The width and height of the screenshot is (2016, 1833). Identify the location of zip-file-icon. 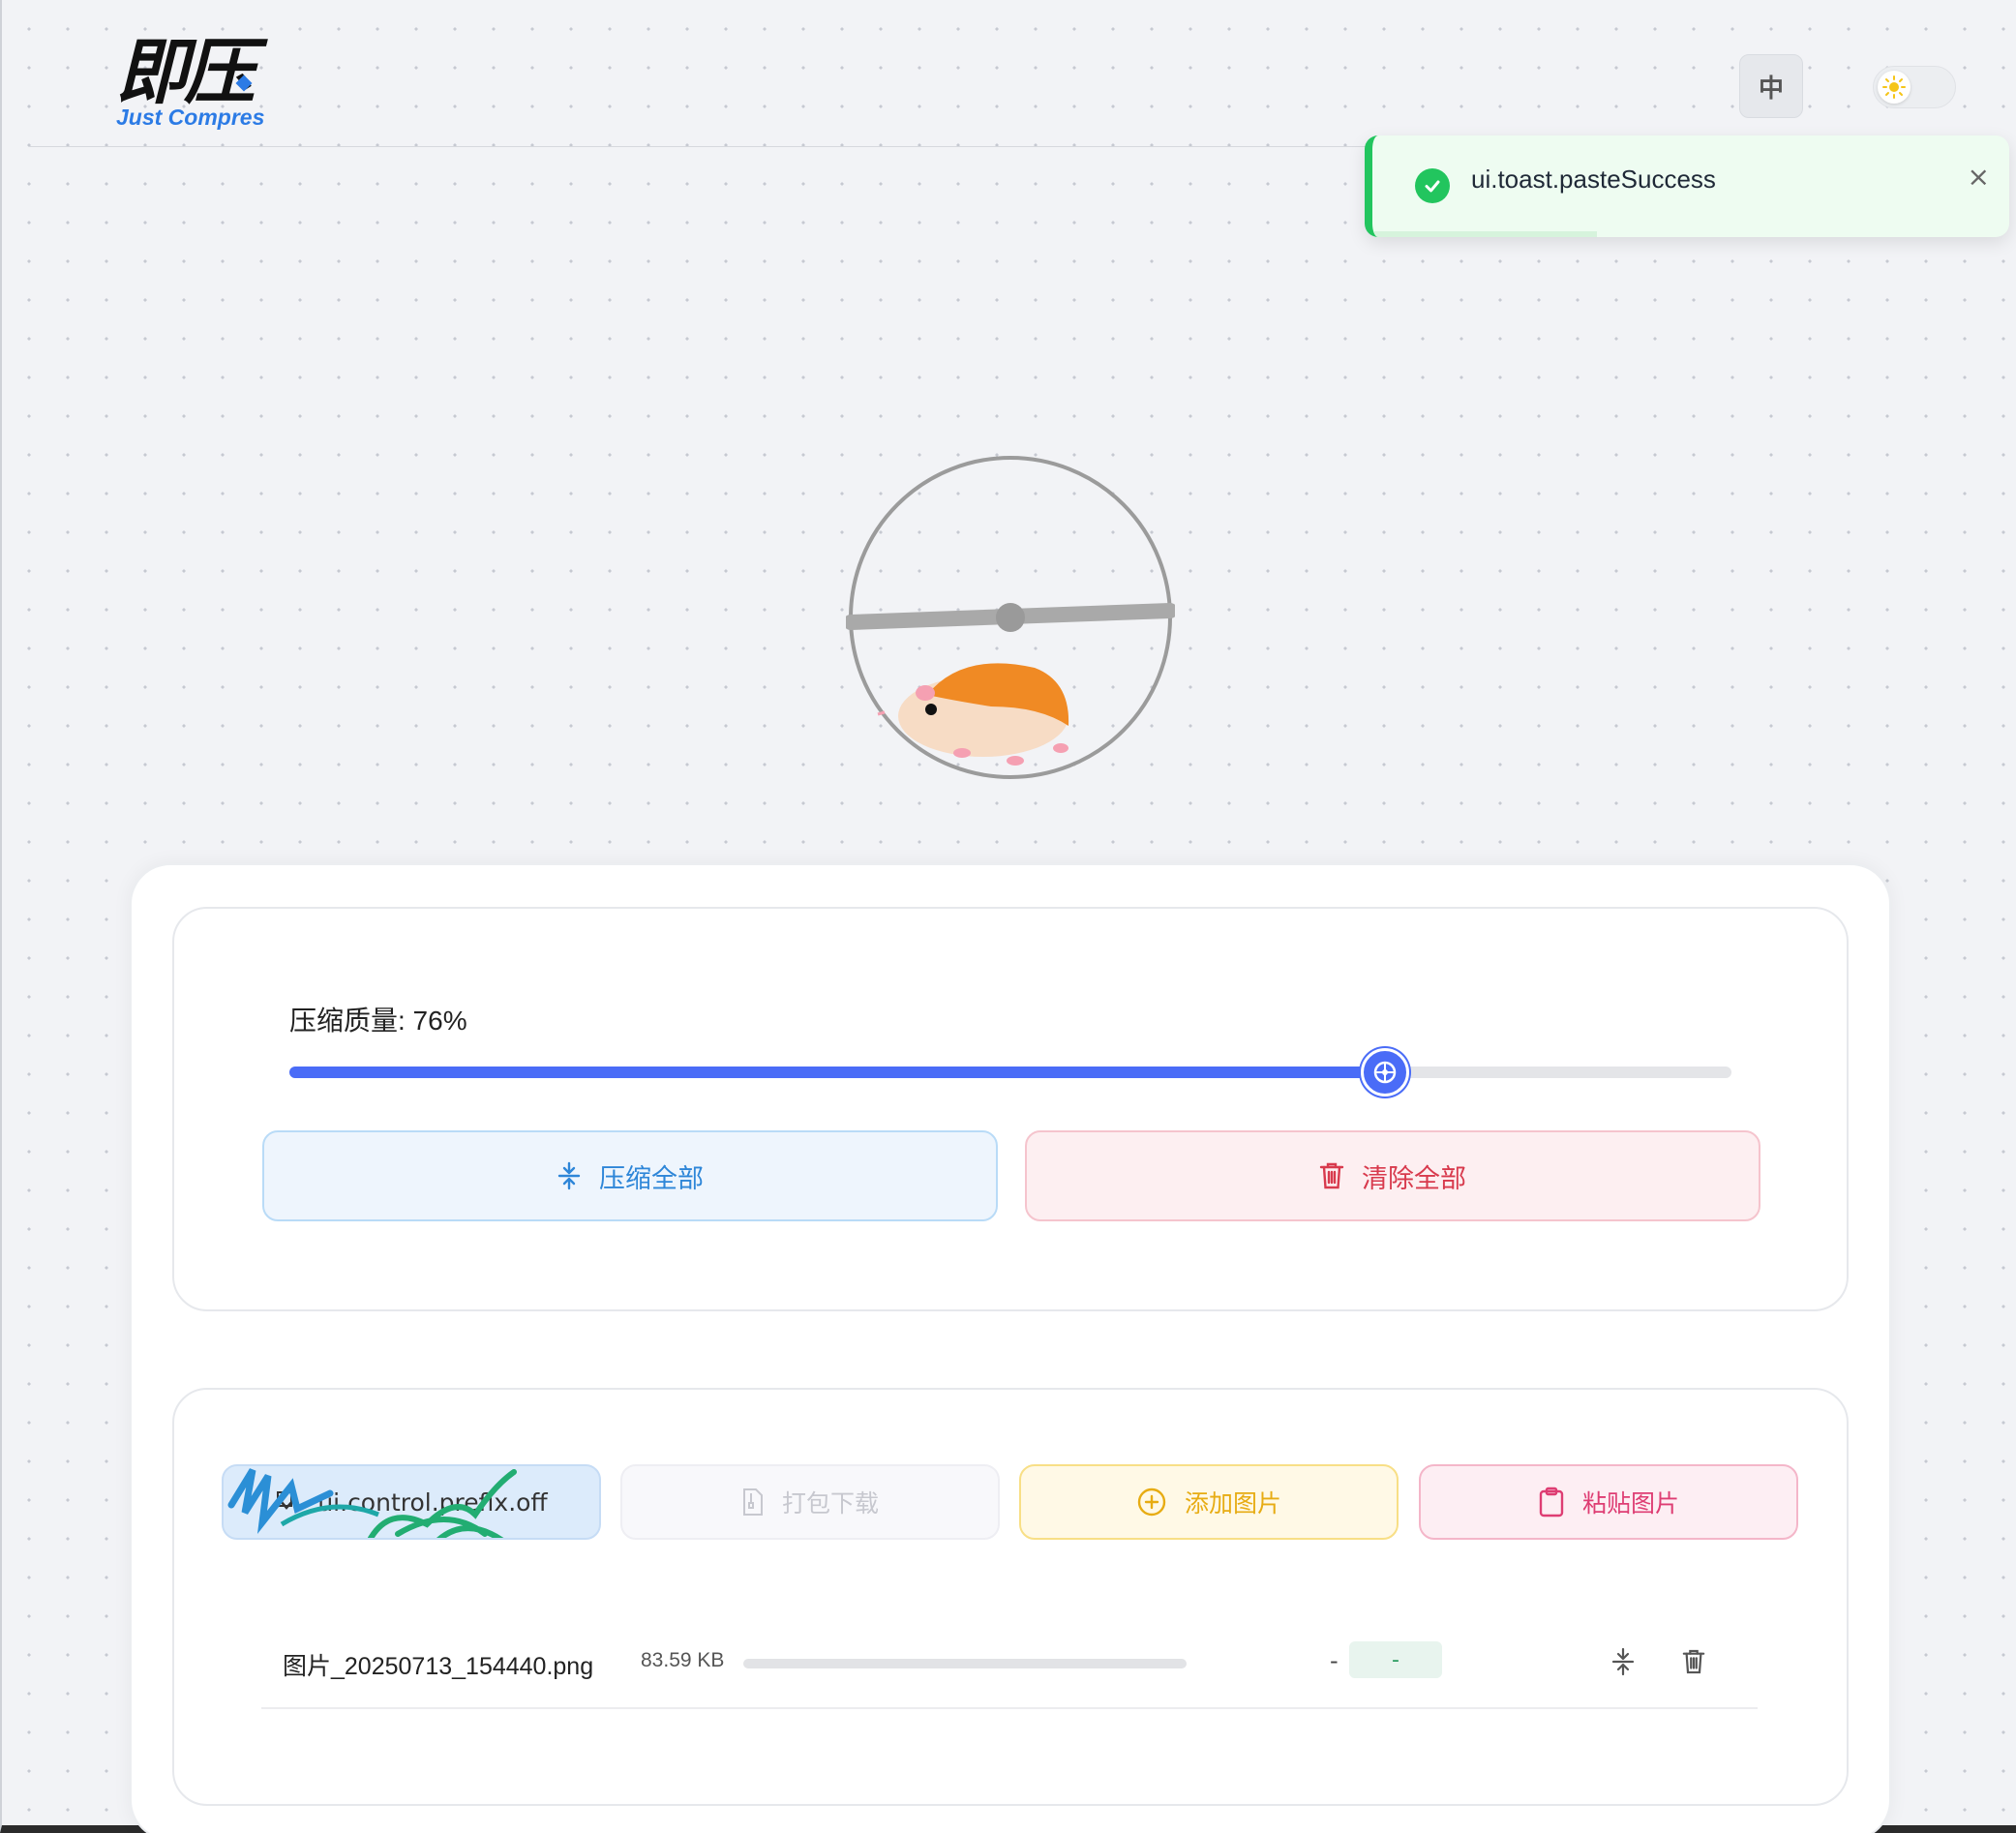
(752, 1502).